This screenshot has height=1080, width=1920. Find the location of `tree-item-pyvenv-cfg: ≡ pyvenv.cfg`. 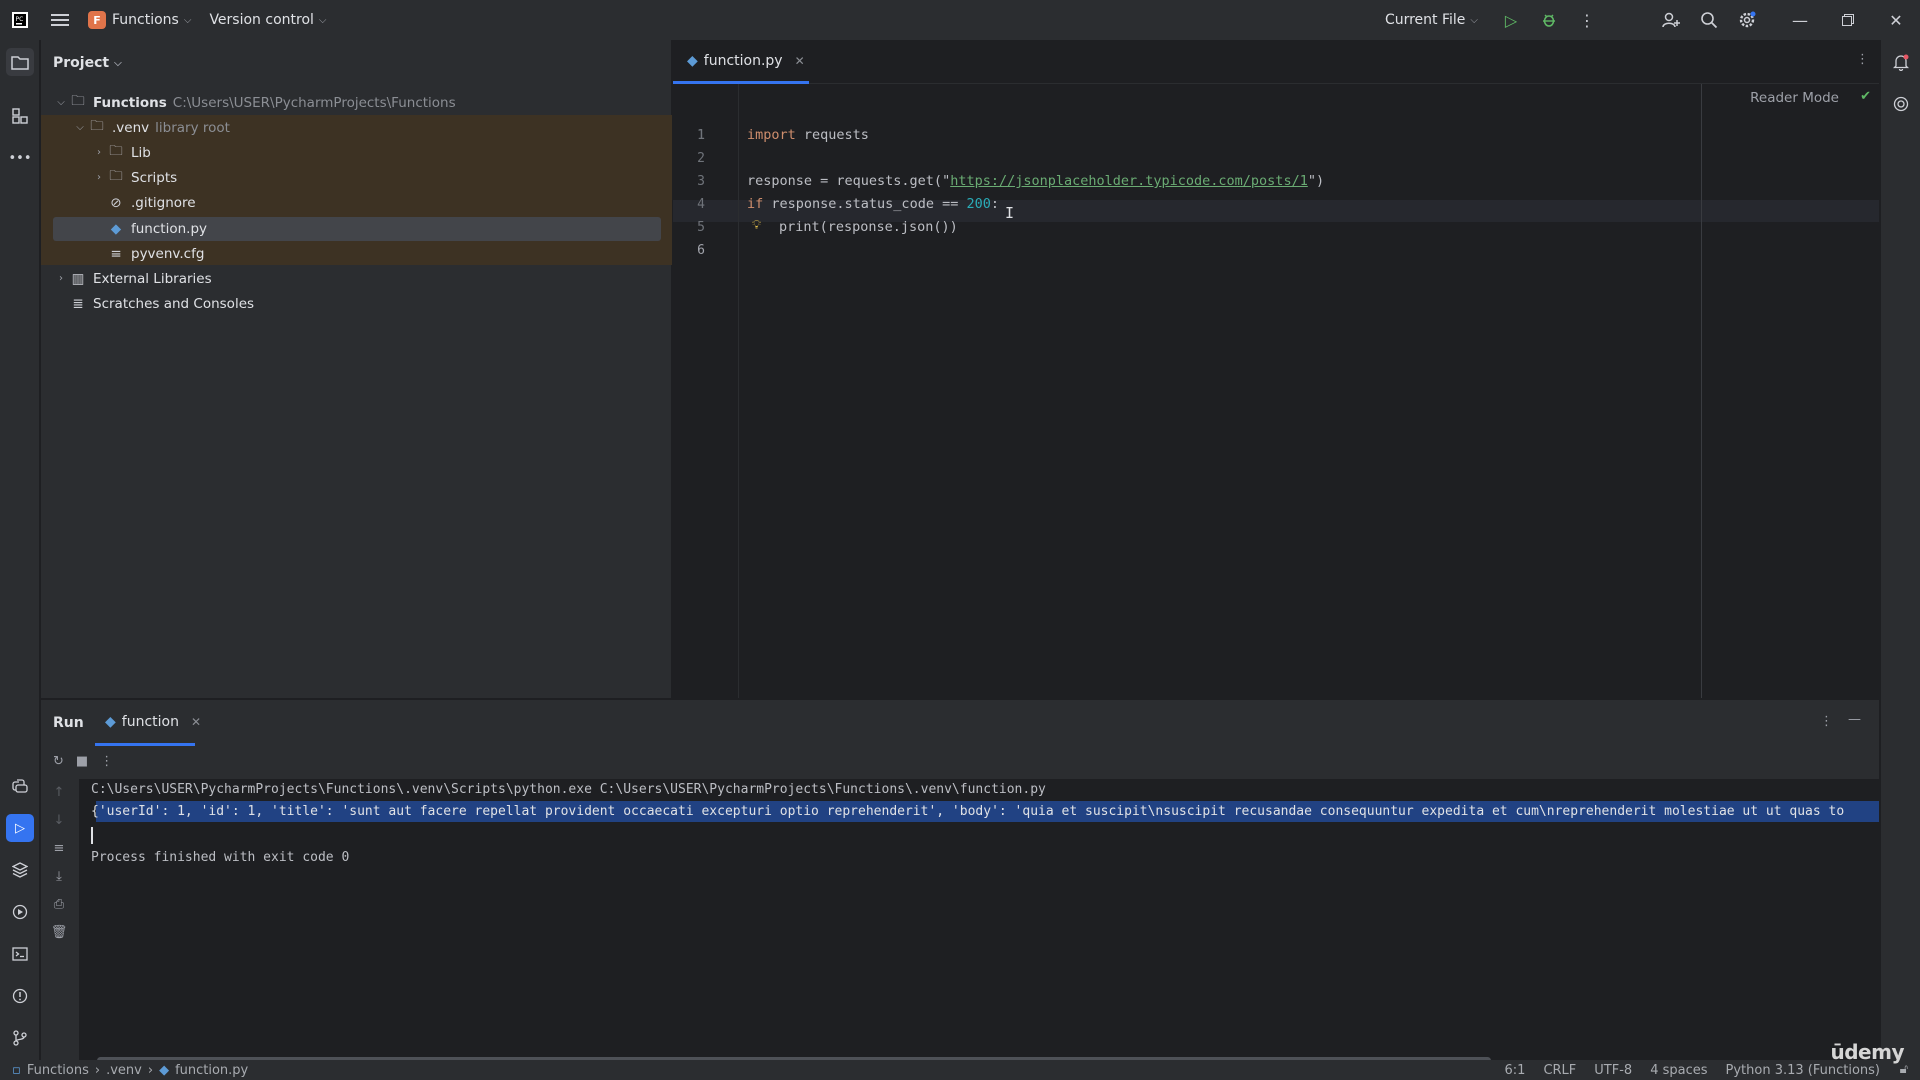

tree-item-pyvenv-cfg: ≡ pyvenv.cfg is located at coordinates (155, 253).